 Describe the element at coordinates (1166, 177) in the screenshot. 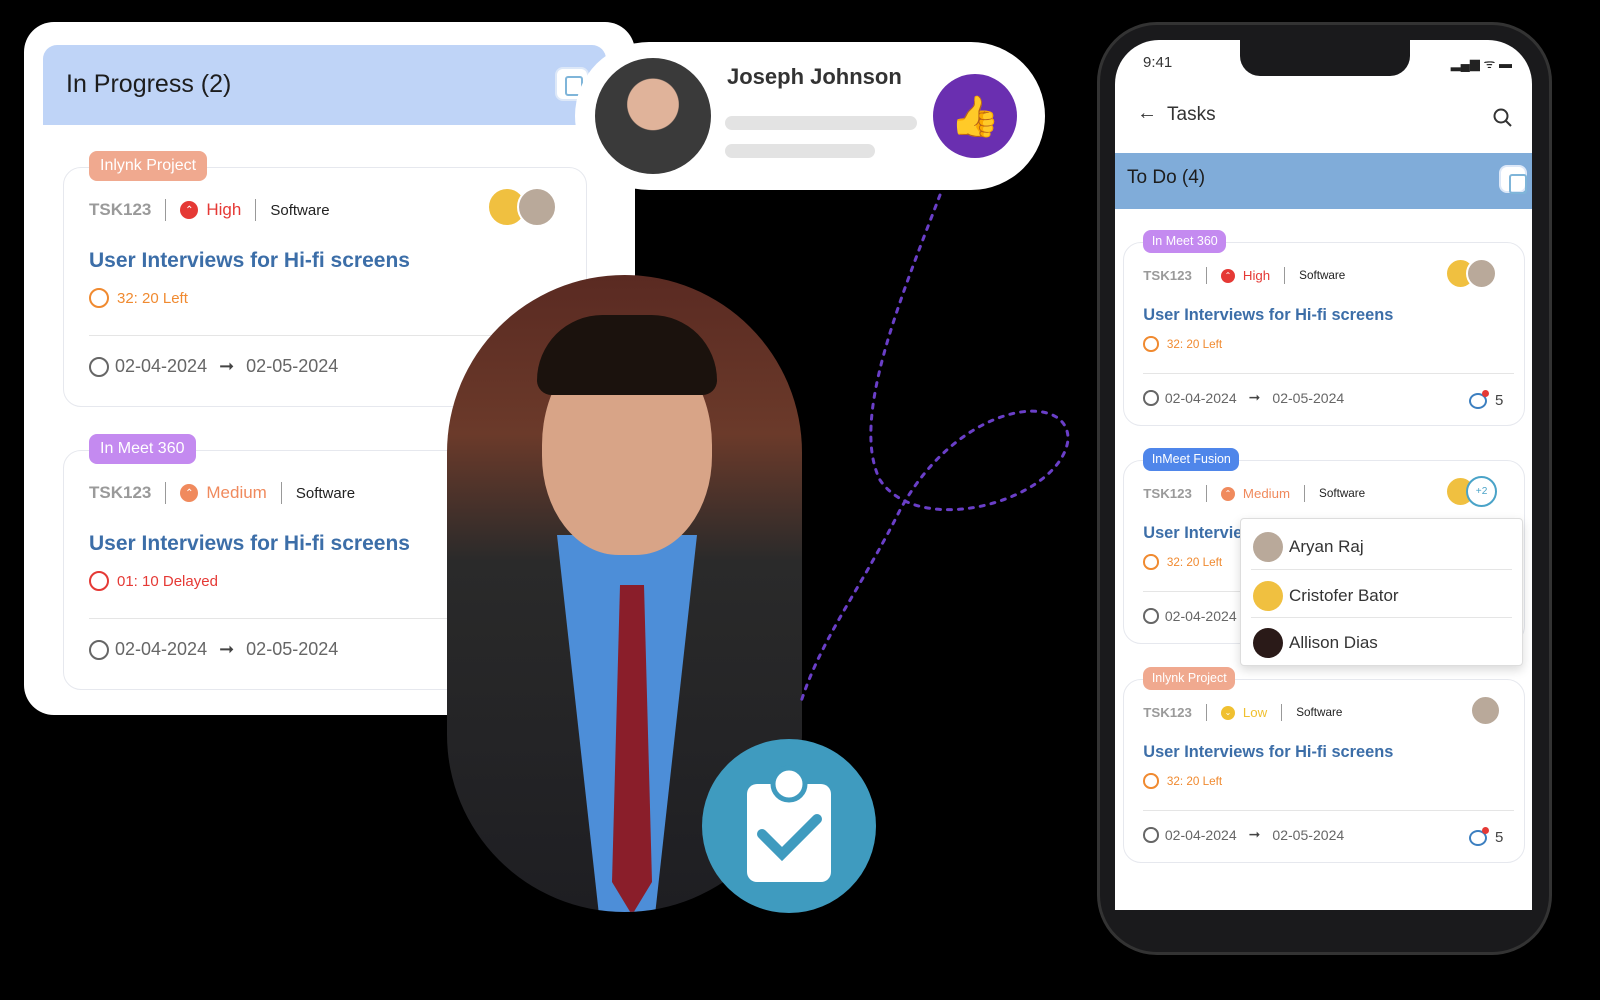

I see `column-title: To Do (4)` at that location.